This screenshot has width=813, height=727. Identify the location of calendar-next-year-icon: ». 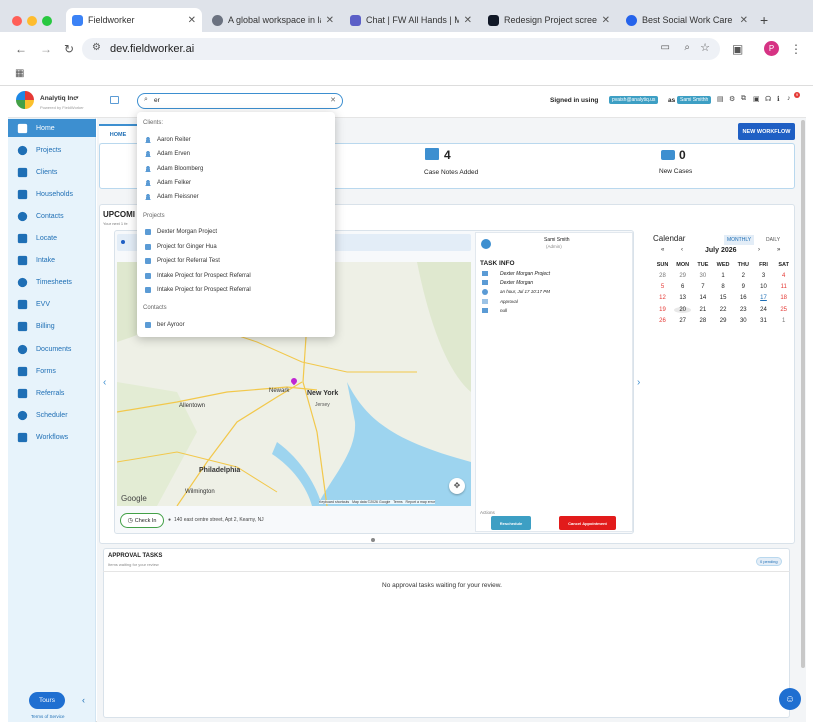
(778, 250).